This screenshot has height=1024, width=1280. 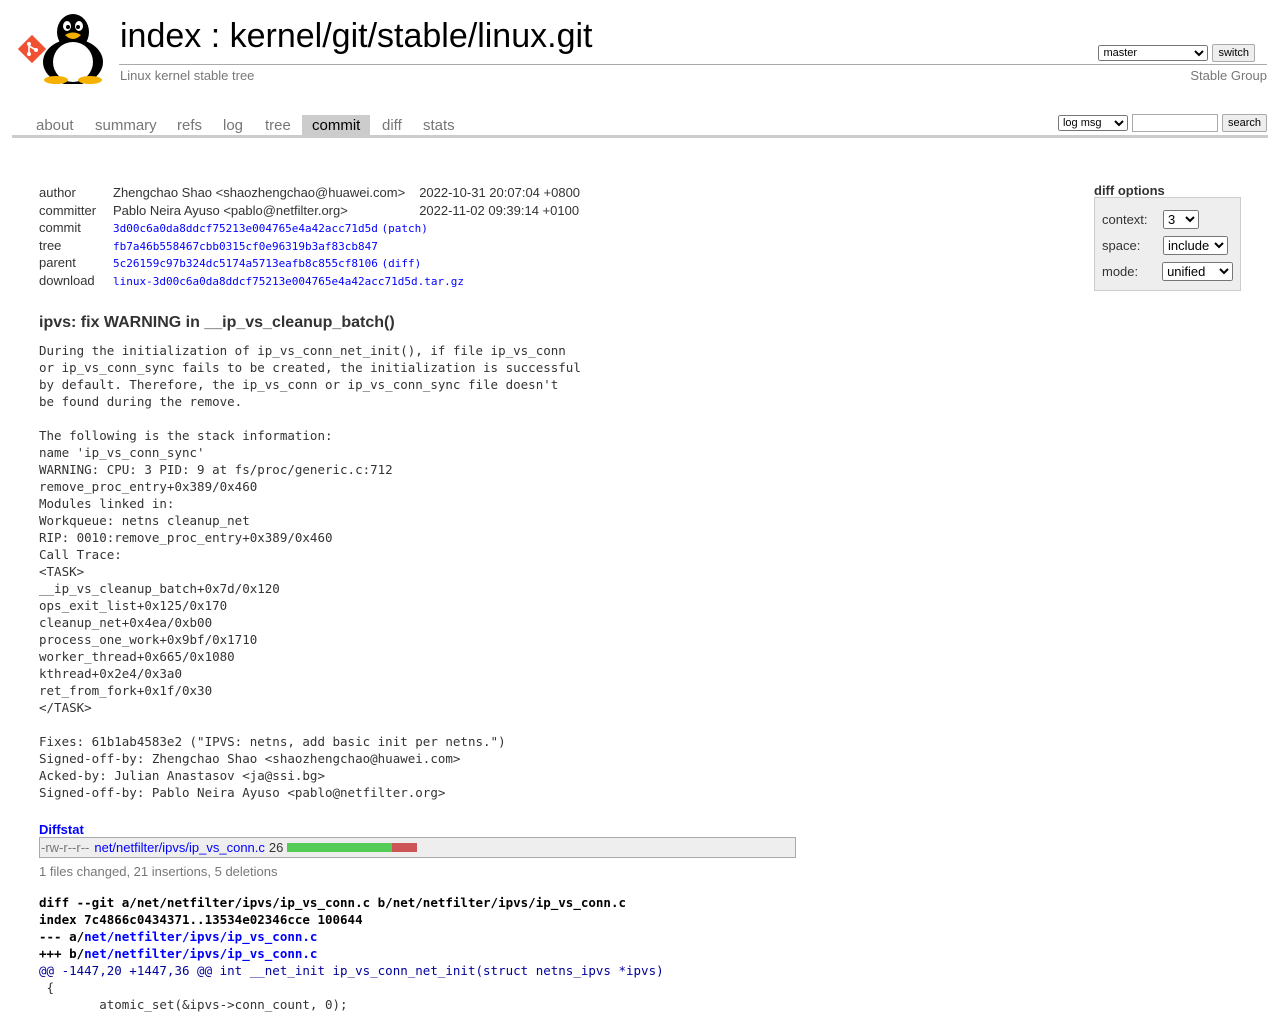 What do you see at coordinates (351, 936) in the screenshot?
I see `diff-minus-line: --- a/net/netfilter/ipvs/ip_vs_conn.c` at bounding box center [351, 936].